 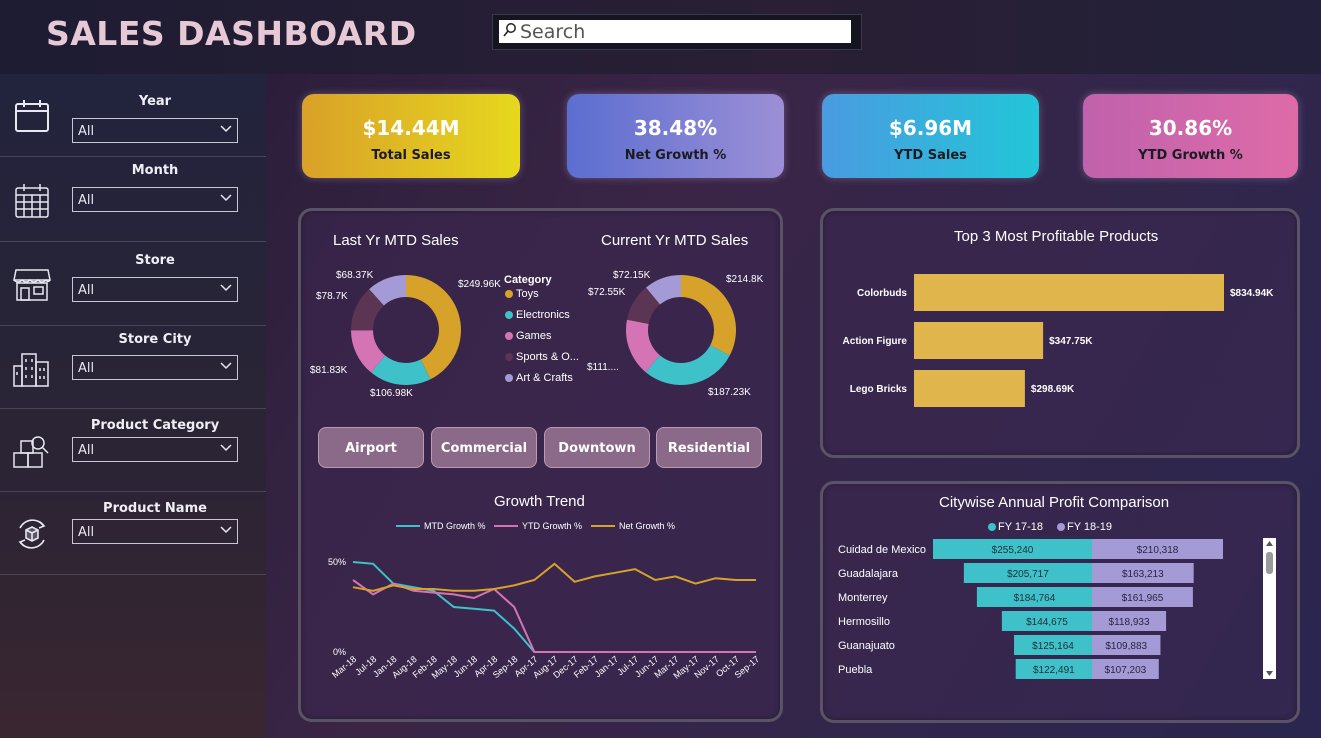 I want to click on current-yr-data-label: $72.55K, so click(x=607, y=292).